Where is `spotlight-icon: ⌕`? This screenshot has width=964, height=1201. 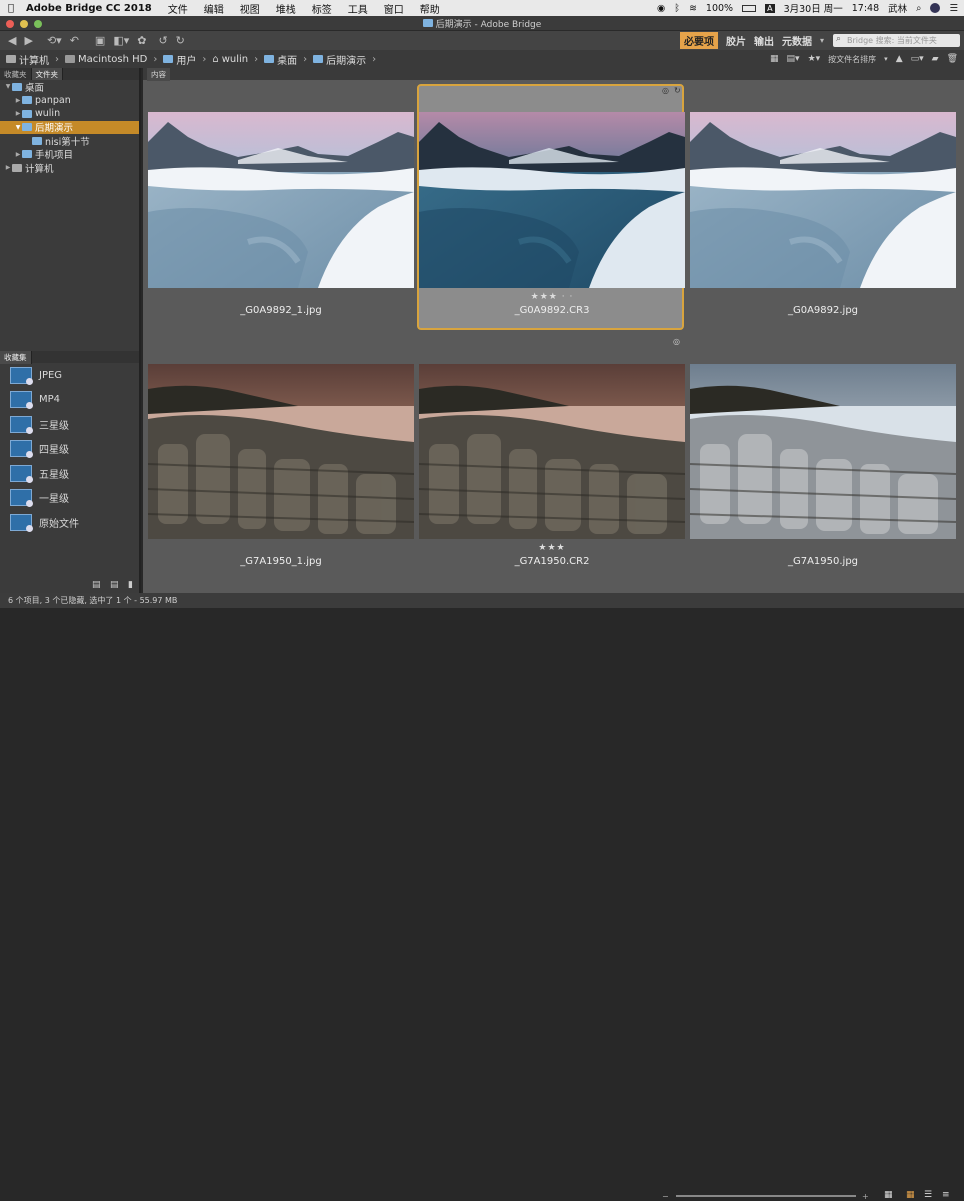
spotlight-icon: ⌕ is located at coordinates (918, 8).